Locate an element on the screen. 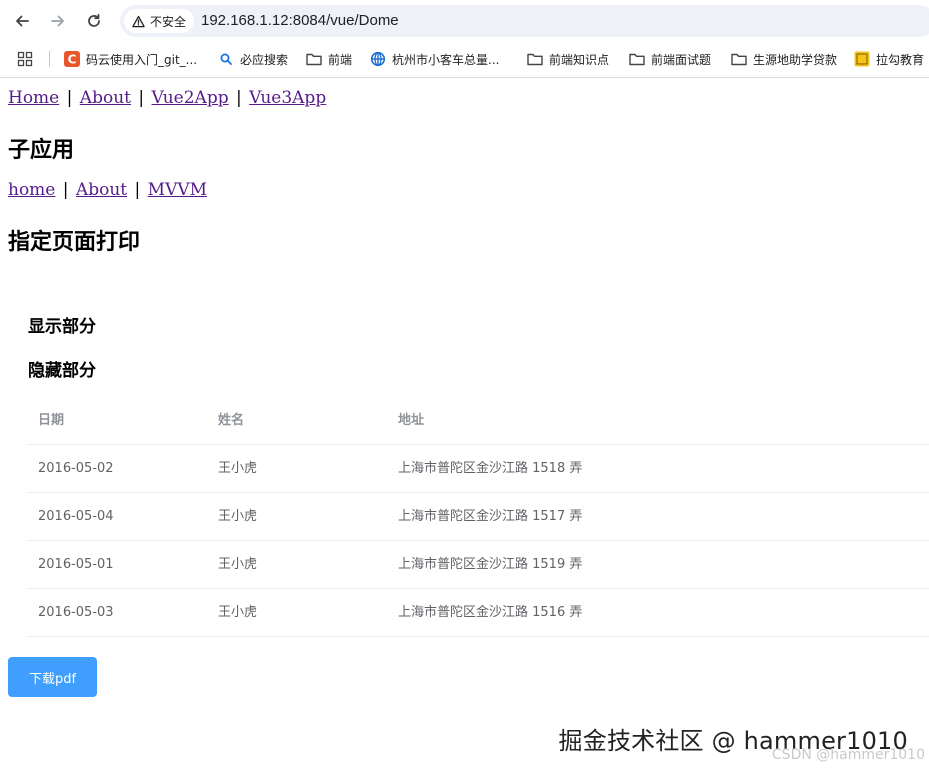 The width and height of the screenshot is (929, 772). forward-button is located at coordinates (58, 21).